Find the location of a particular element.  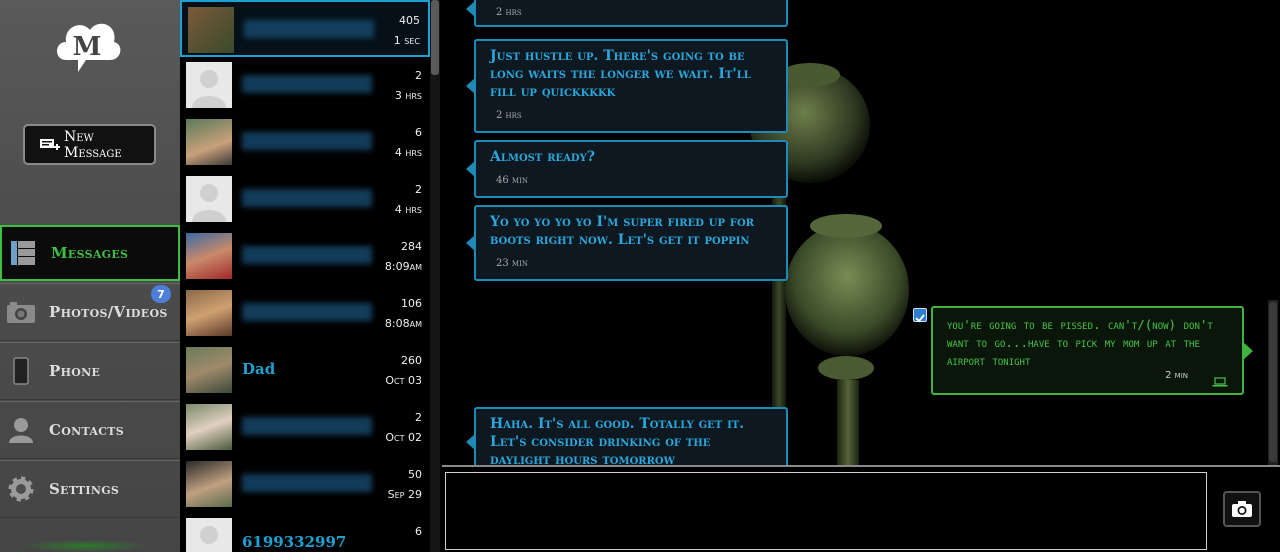

nav-label-settings: Settings is located at coordinates (84, 489).